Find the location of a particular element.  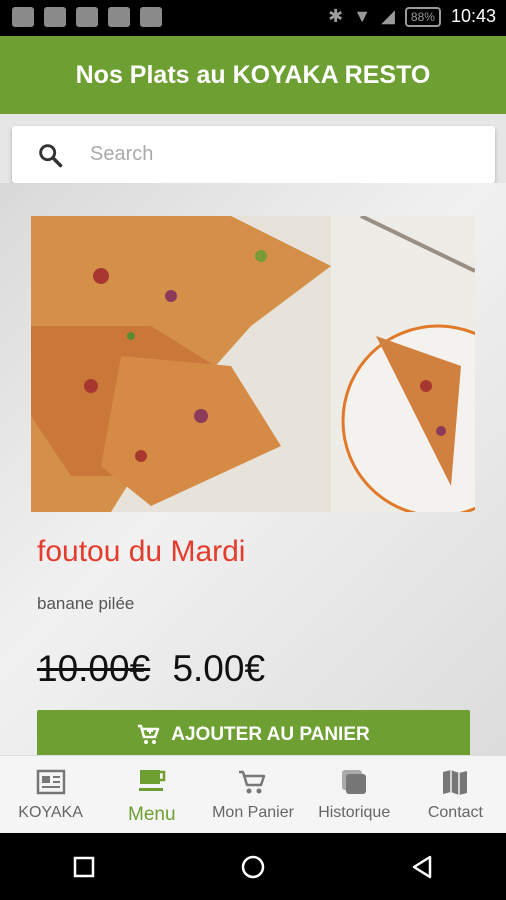

nav-item-historique: Historique is located at coordinates (354, 795).